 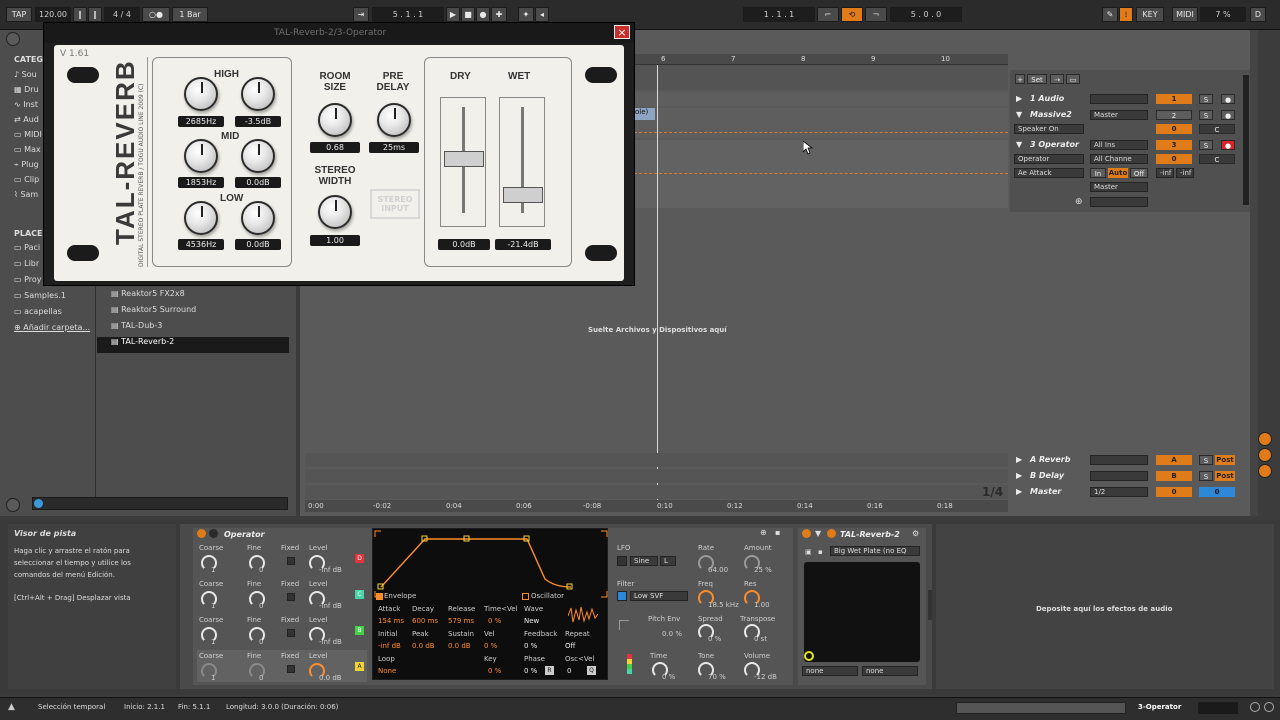 What do you see at coordinates (1206, 115) in the screenshot?
I see `track-2-solo: S` at bounding box center [1206, 115].